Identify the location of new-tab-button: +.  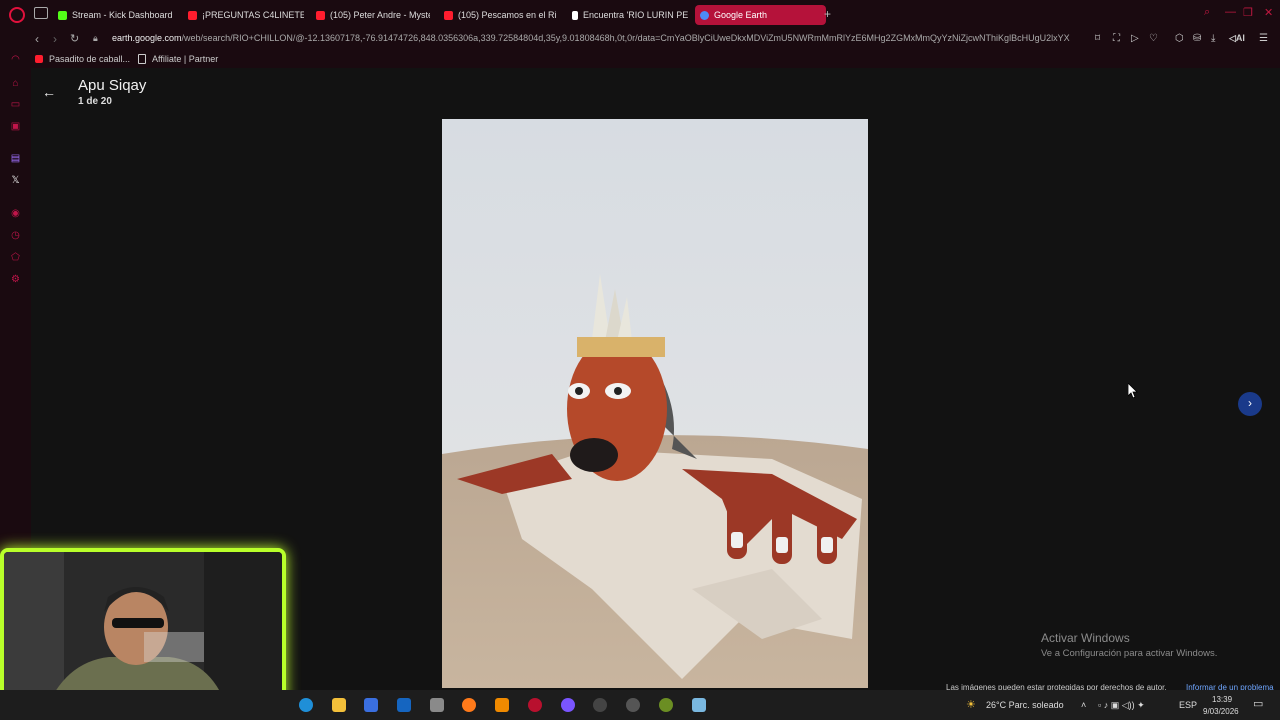
(827, 14).